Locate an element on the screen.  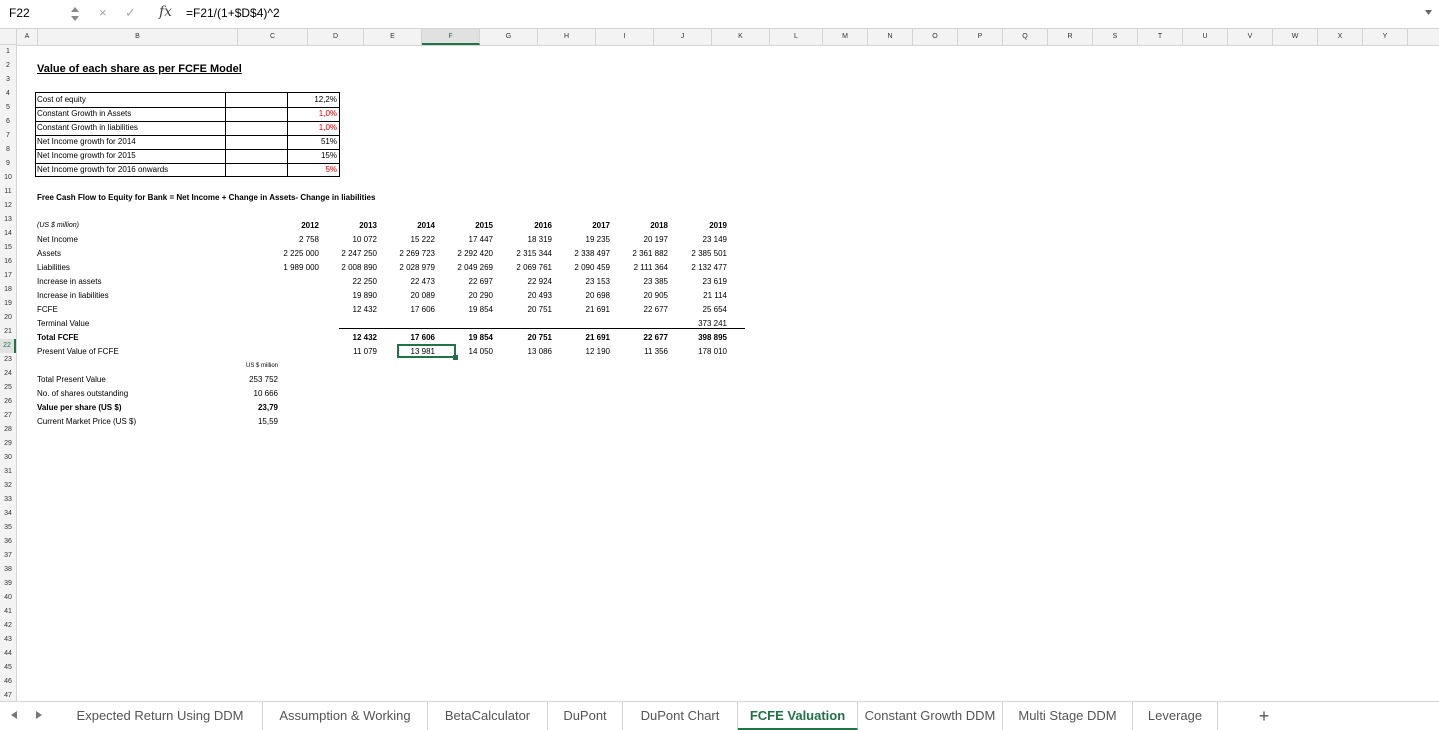
column-header-U: U is located at coordinates (1205, 37).